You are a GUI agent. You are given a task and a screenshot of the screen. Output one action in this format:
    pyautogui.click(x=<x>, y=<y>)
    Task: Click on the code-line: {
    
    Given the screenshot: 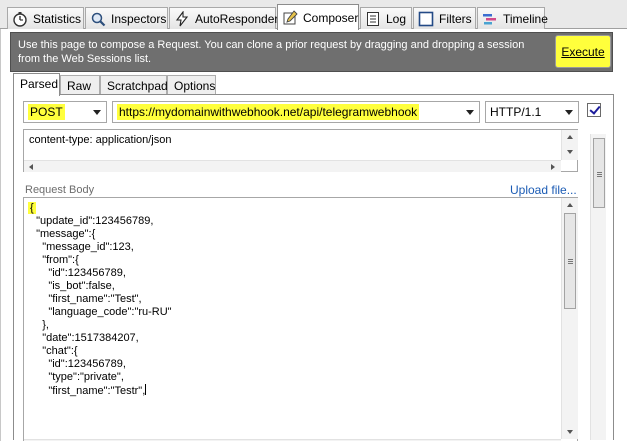 What is the action you would take?
    pyautogui.click(x=32, y=208)
    